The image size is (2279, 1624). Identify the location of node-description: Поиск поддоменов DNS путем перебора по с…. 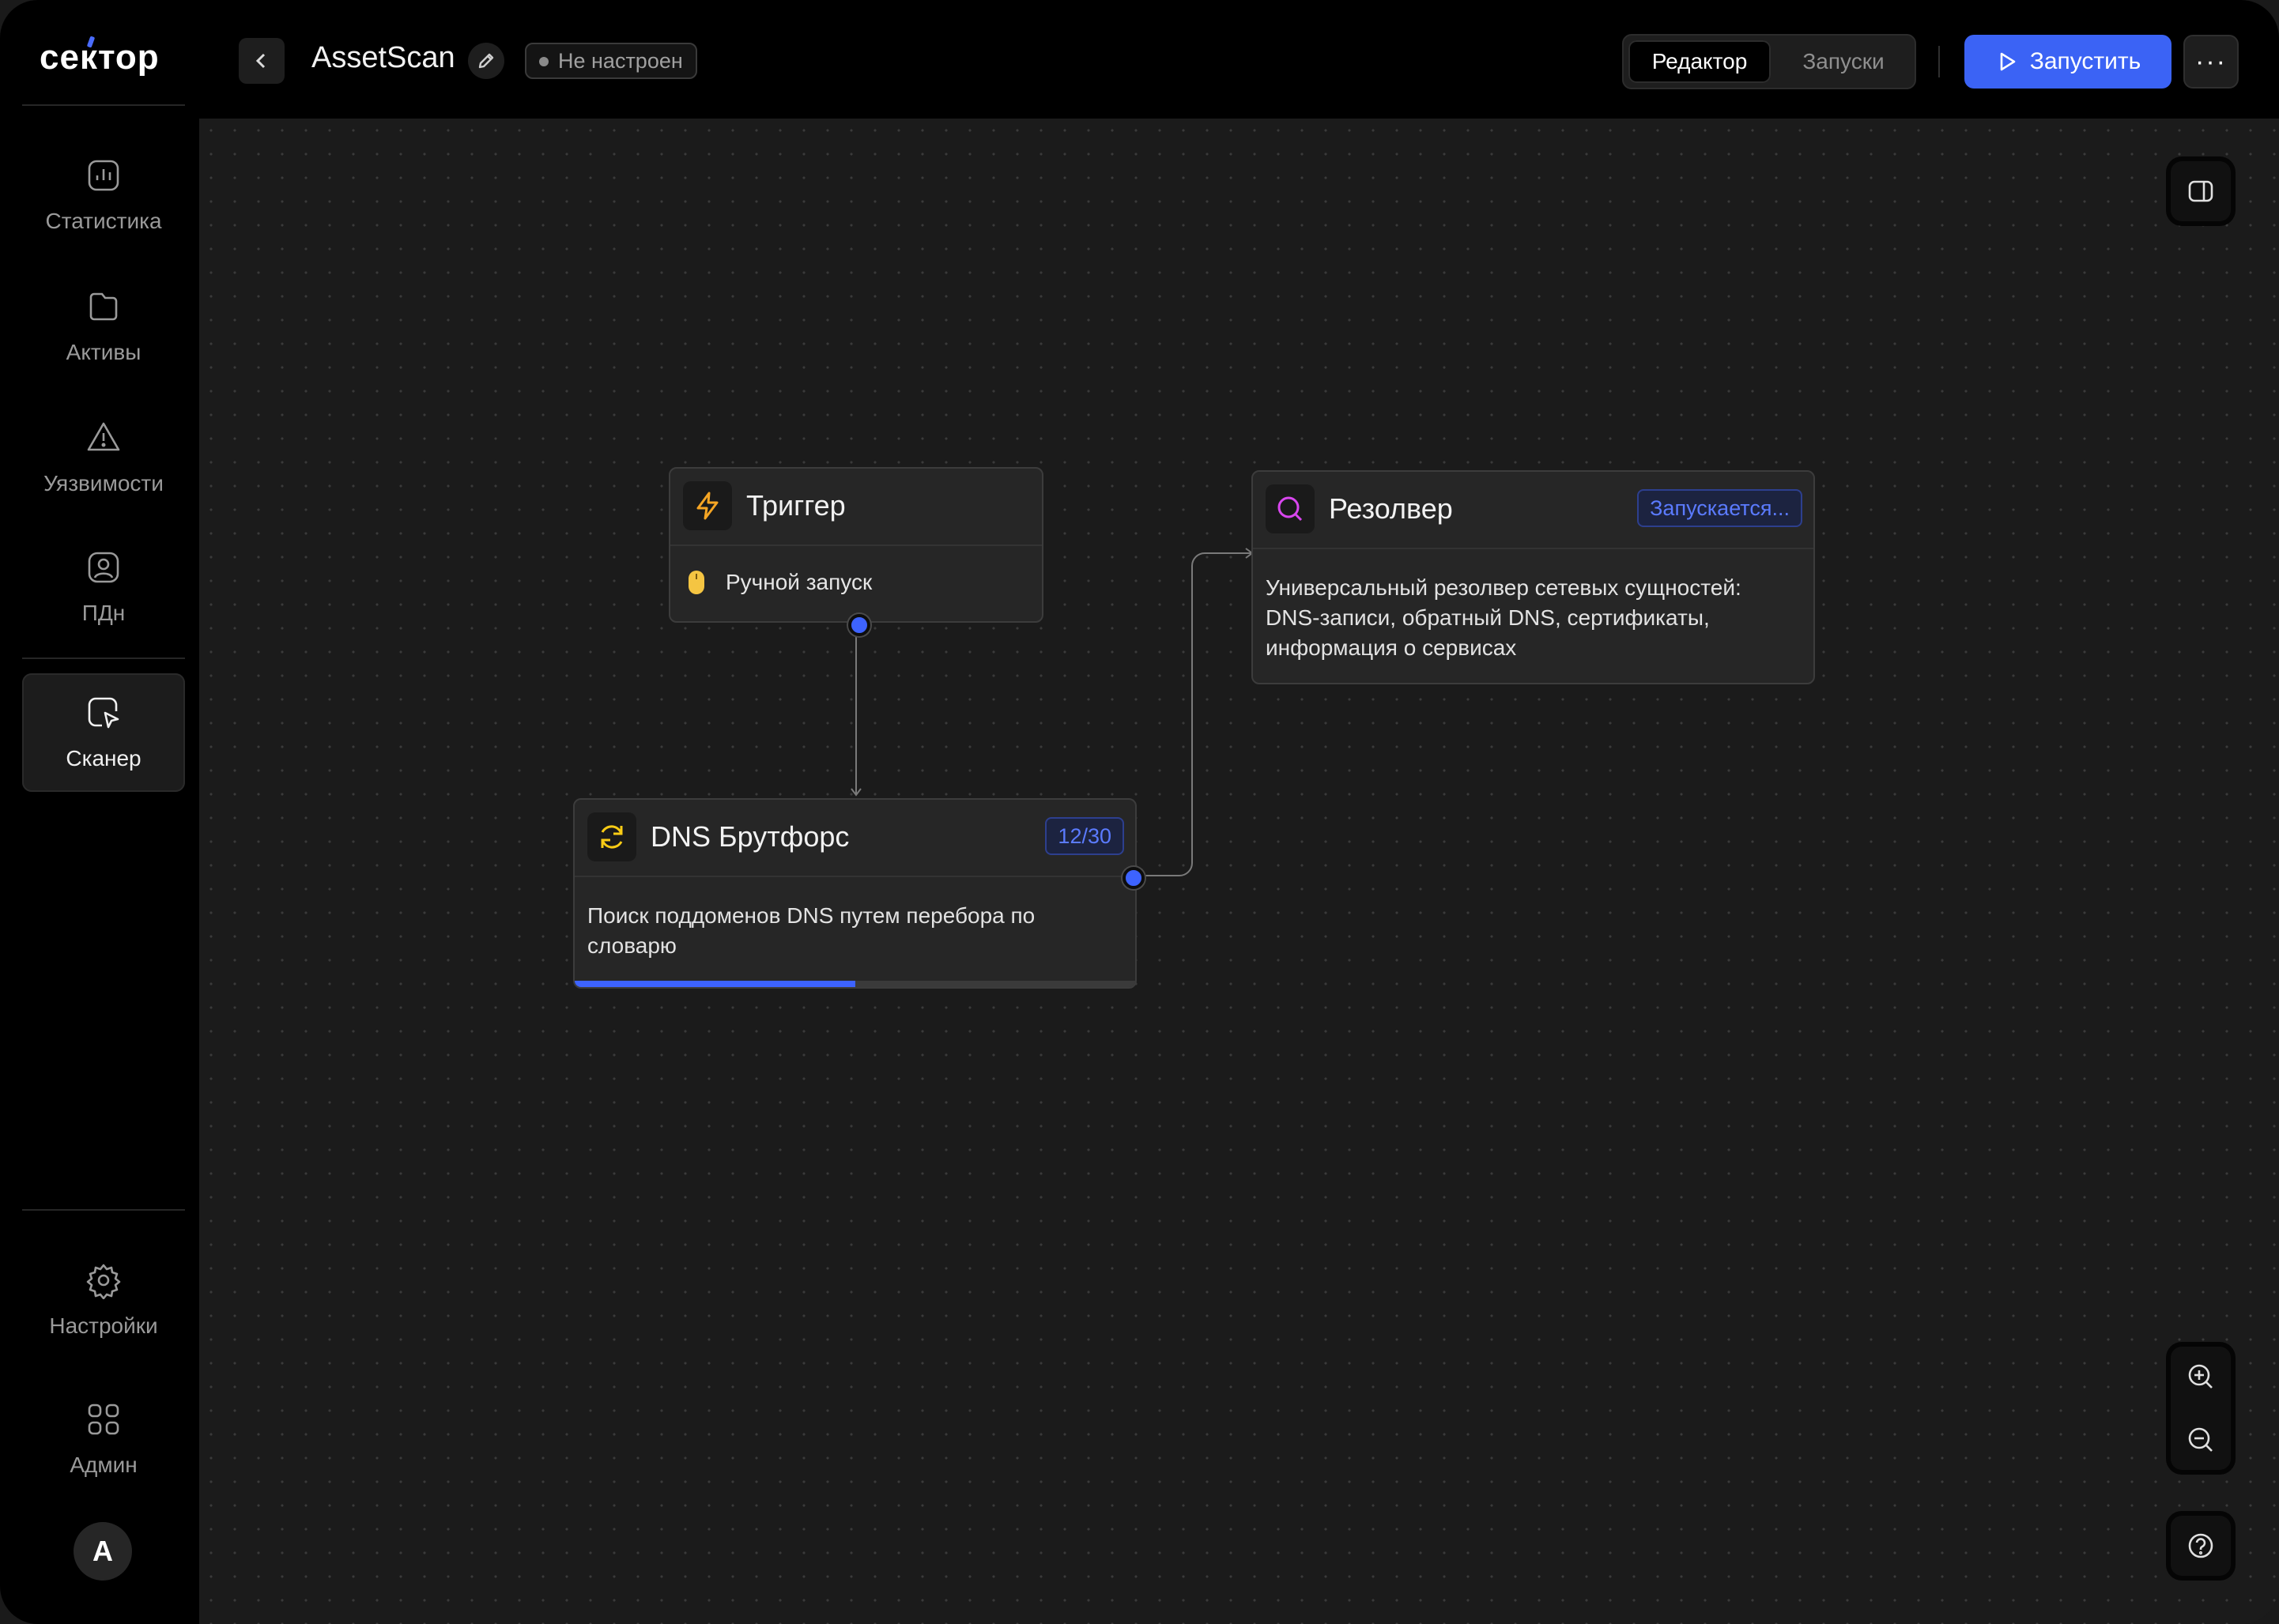
(811, 930).